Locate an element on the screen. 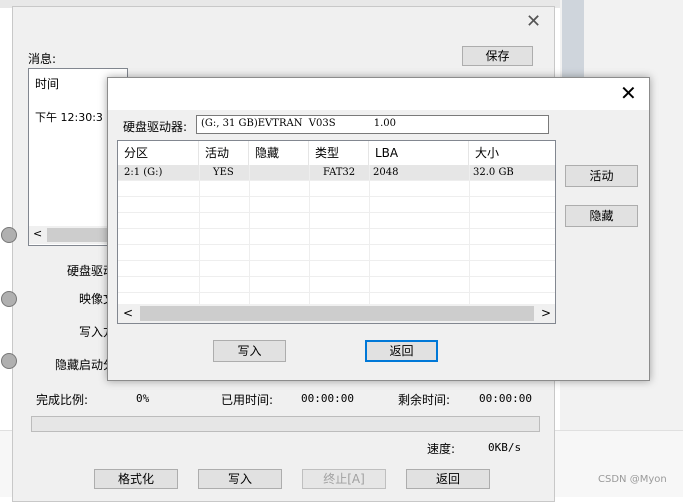 This screenshot has width=683, height=502. log-col-time: 时间 is located at coordinates (47, 84).